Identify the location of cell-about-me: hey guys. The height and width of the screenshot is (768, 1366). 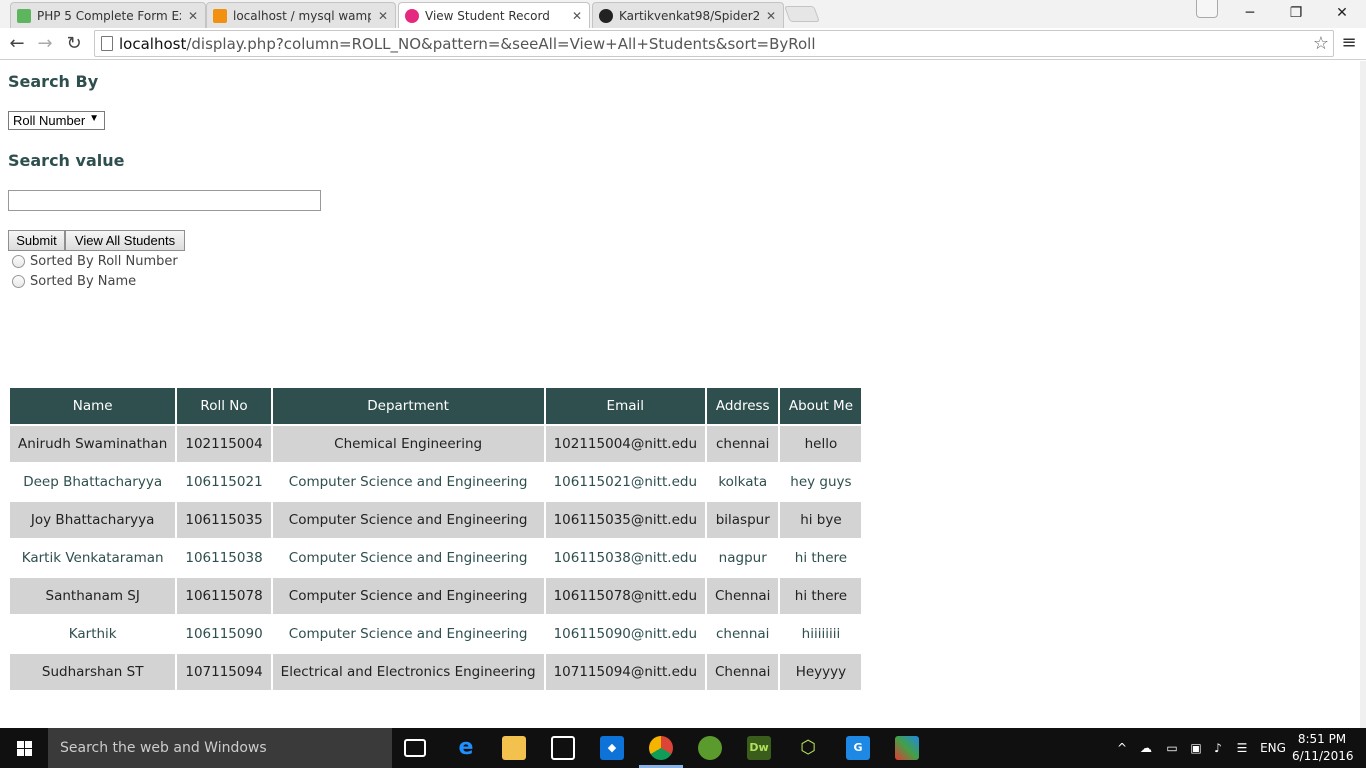
(821, 482).